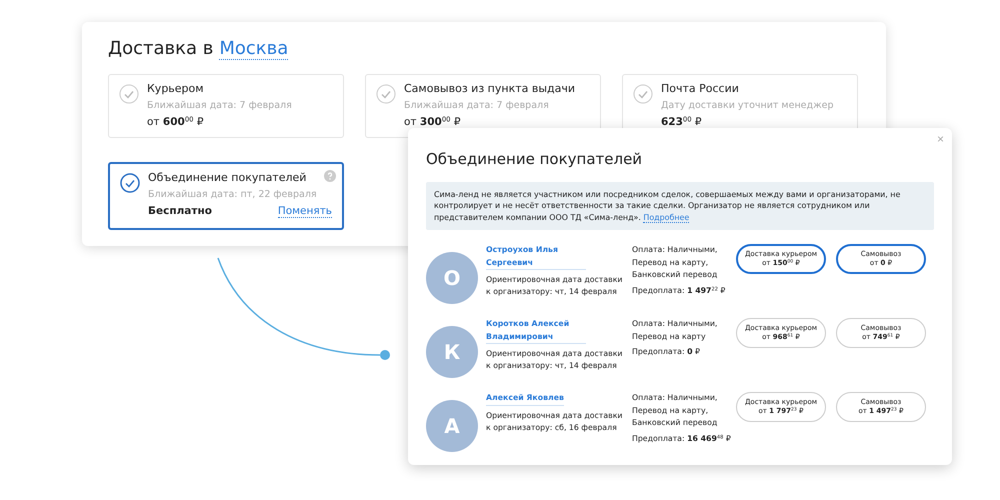 The height and width of the screenshot is (500, 1000). What do you see at coordinates (747, 105) in the screenshot?
I see `option-date: Дату доставки уточнит менеджер` at bounding box center [747, 105].